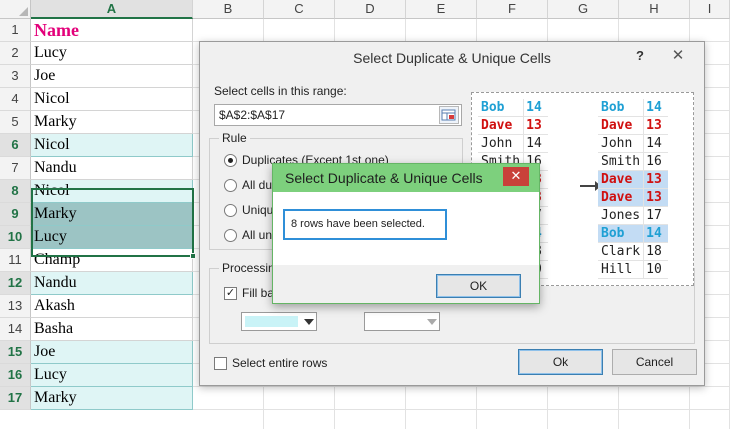 The width and height of the screenshot is (730, 429). Describe the element at coordinates (230, 160) in the screenshot. I see `duplicates-except-first-radio` at that location.